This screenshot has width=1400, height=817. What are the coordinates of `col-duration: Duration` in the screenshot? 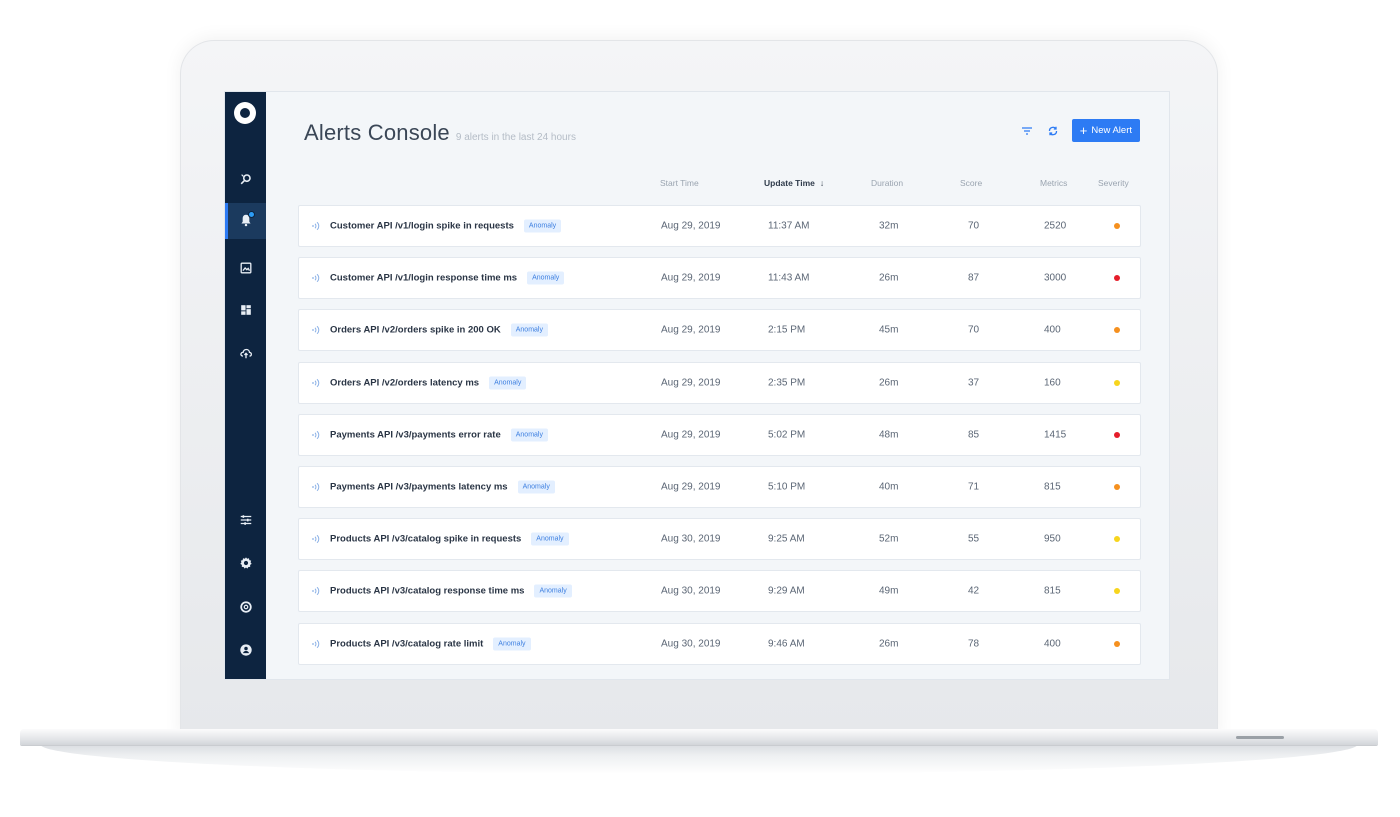 It's located at (887, 183).